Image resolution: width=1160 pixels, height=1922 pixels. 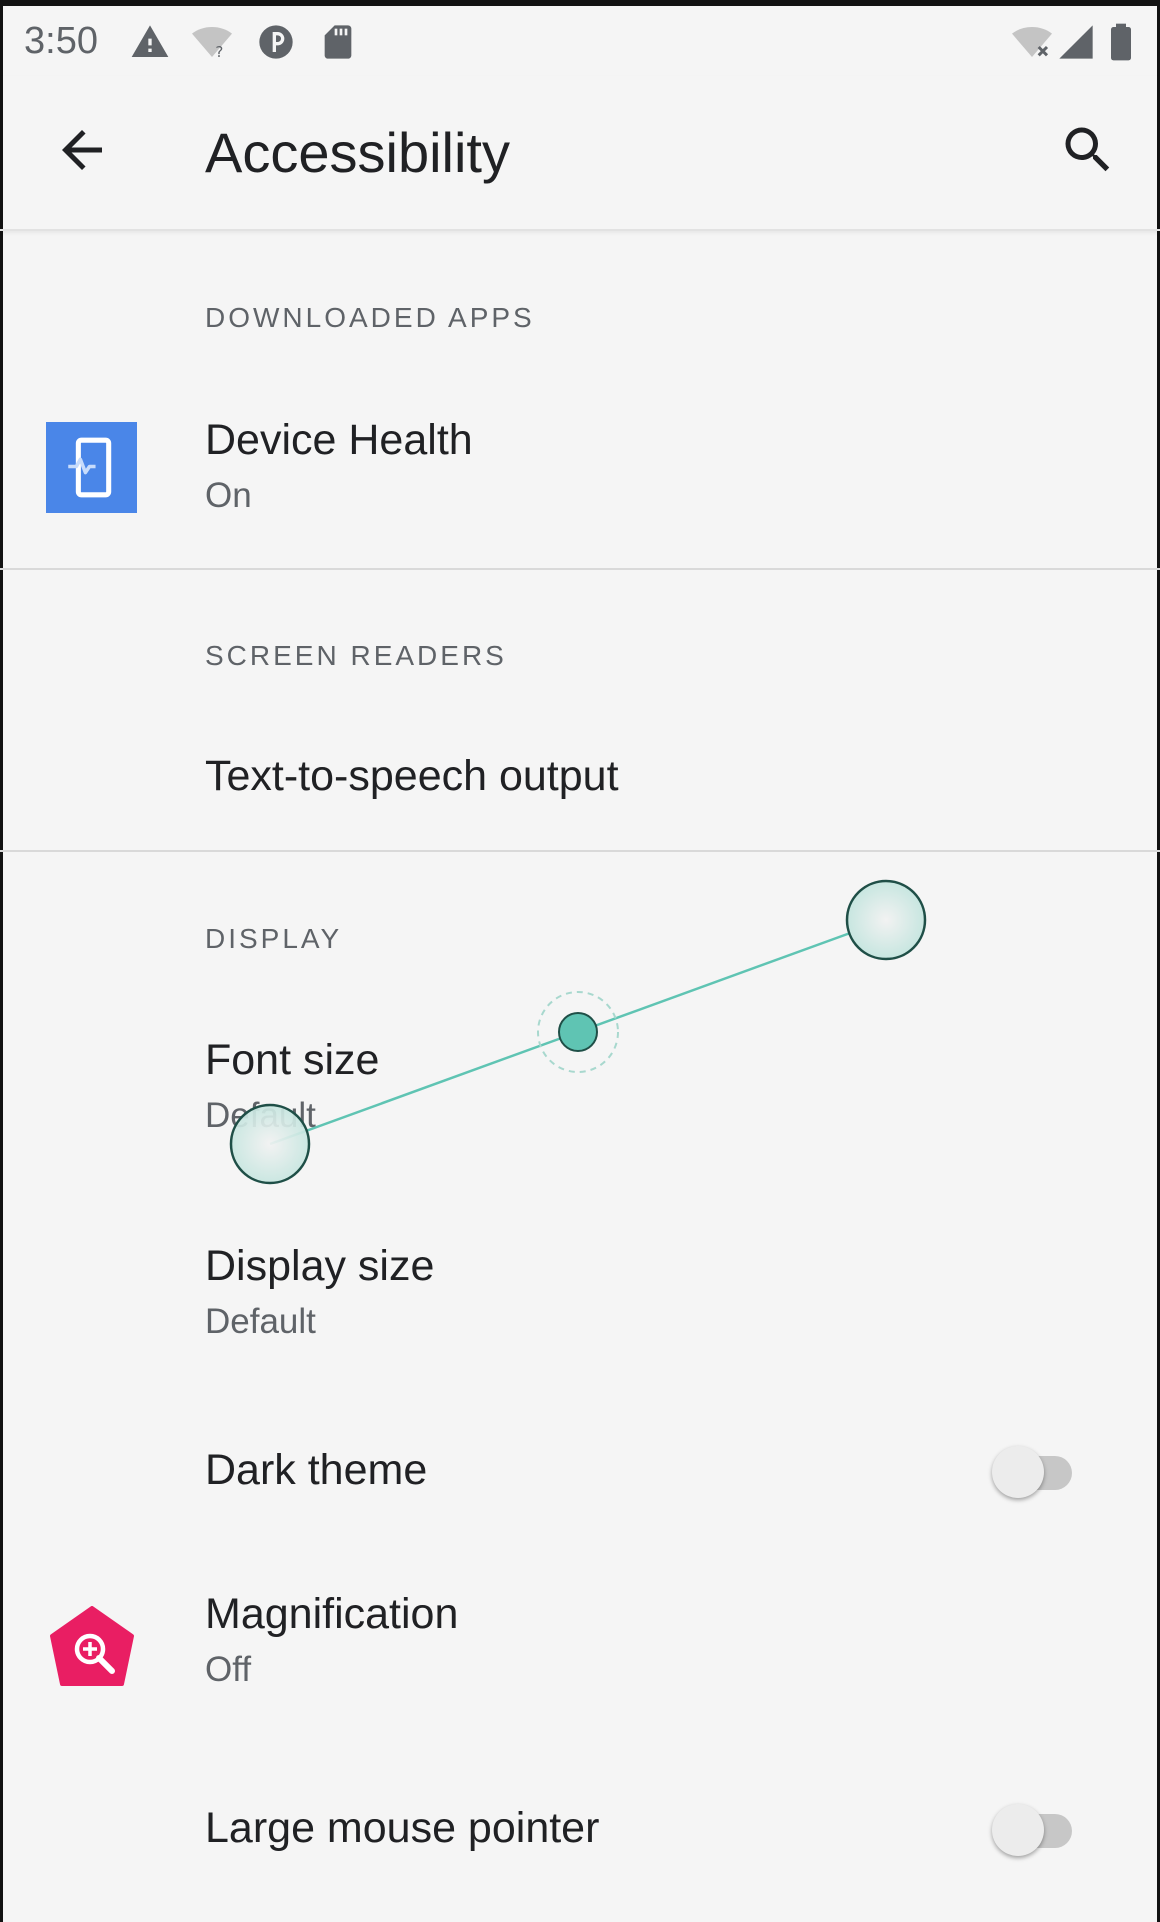 I want to click on sd-card-icon, so click(x=338, y=42).